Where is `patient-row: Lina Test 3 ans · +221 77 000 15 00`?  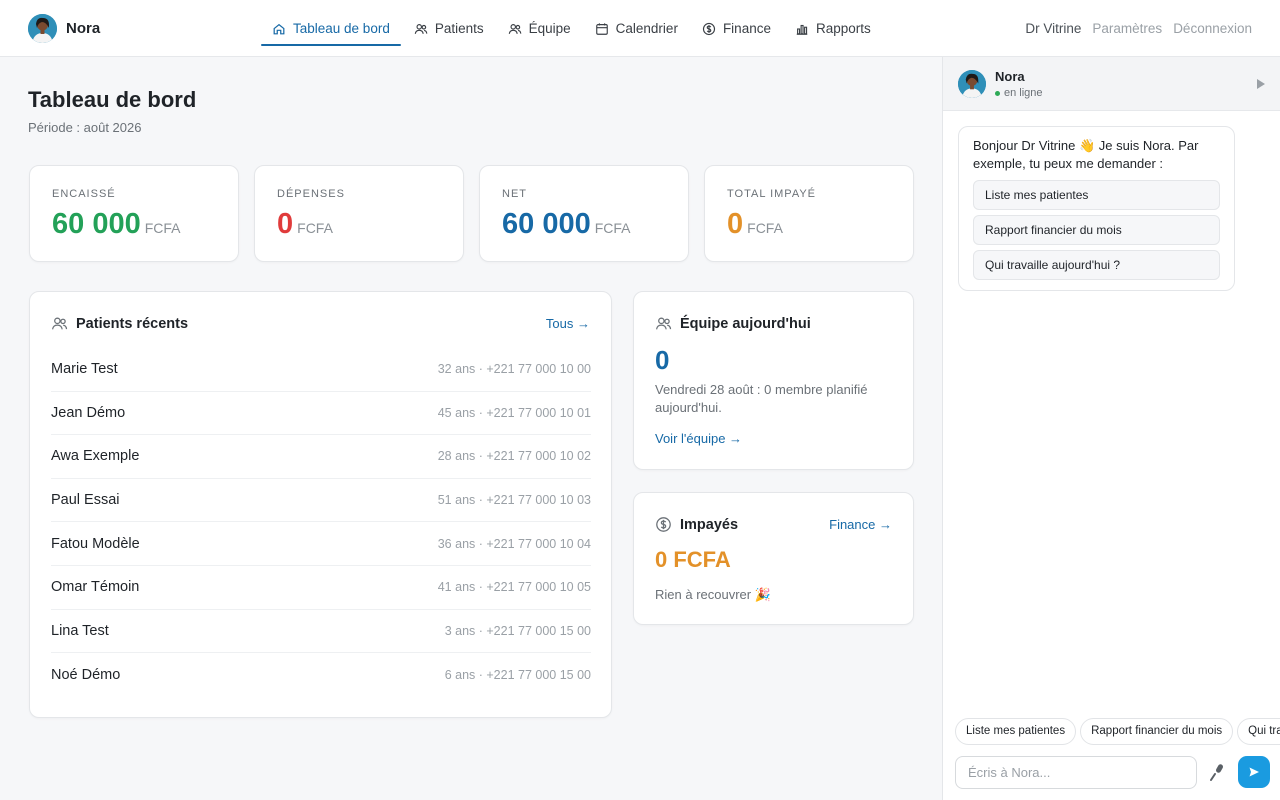
patient-row: Lina Test 3 ans · +221 77 000 15 00 is located at coordinates (321, 632).